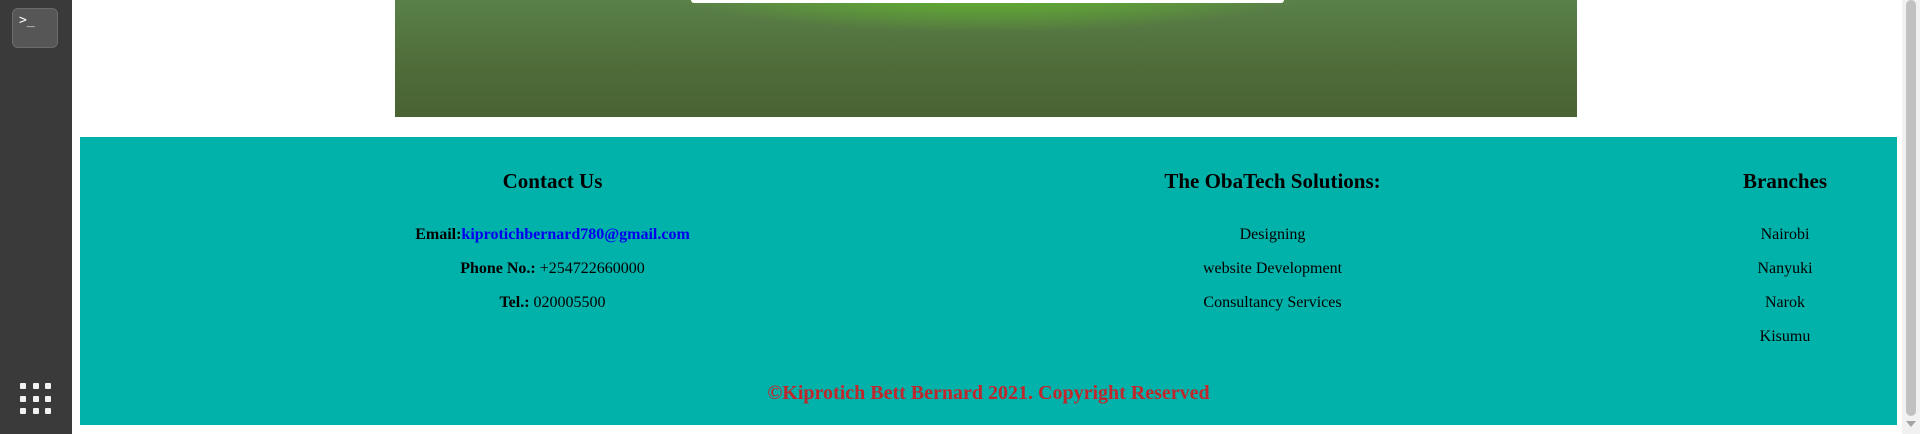  What do you see at coordinates (1272, 234) in the screenshot?
I see `solution-item: Designing` at bounding box center [1272, 234].